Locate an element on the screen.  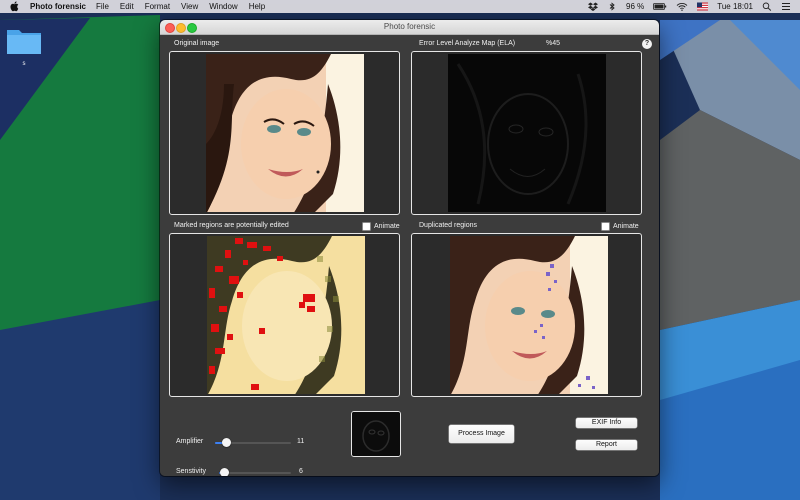
window-title: Photo forensic is located at coordinates (409, 26).